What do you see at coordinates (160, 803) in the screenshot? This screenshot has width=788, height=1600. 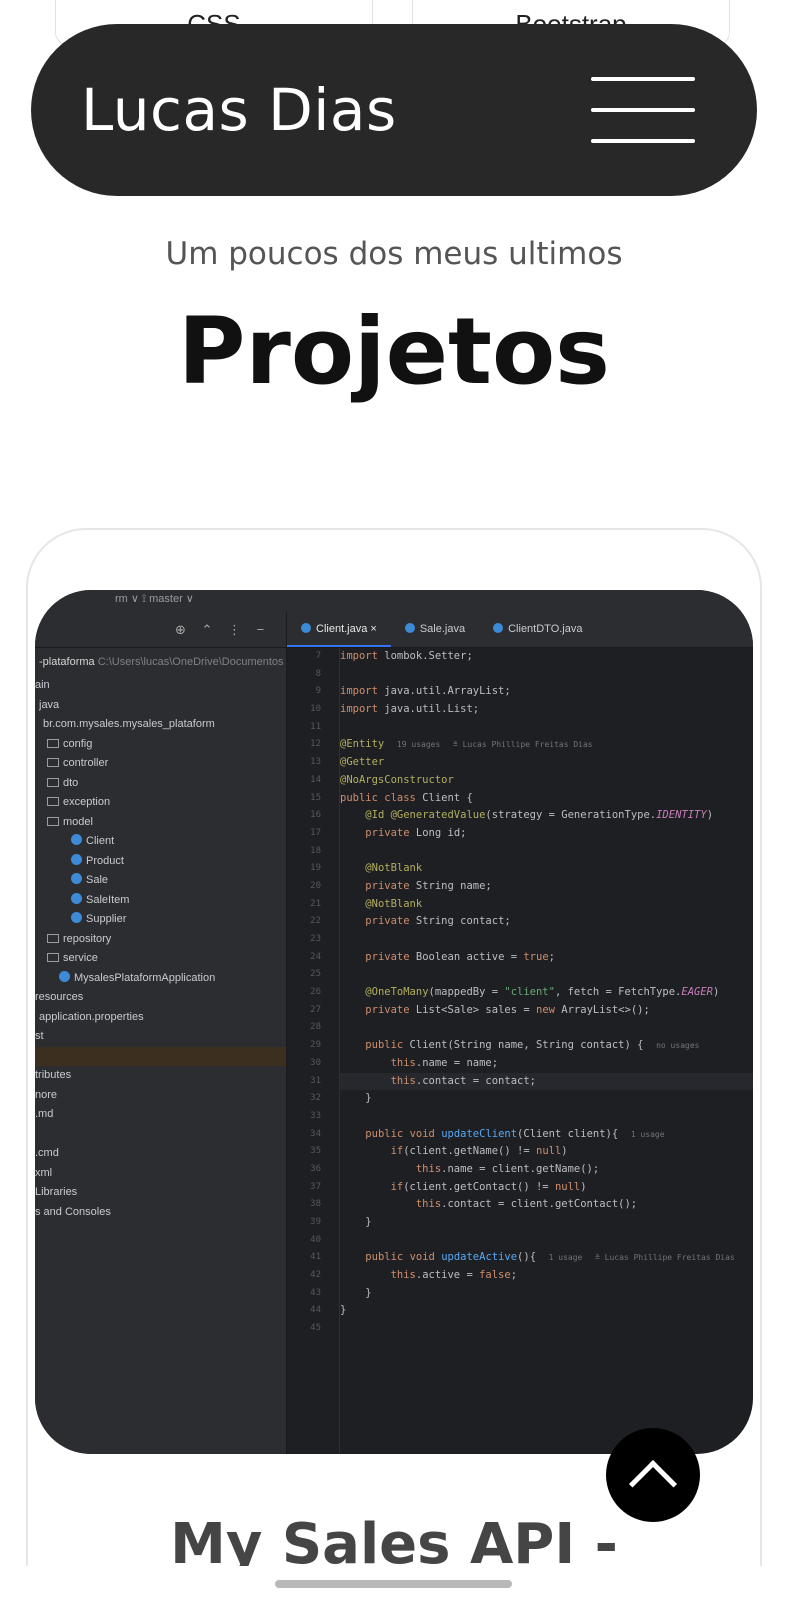 I see `tree-item: exception` at bounding box center [160, 803].